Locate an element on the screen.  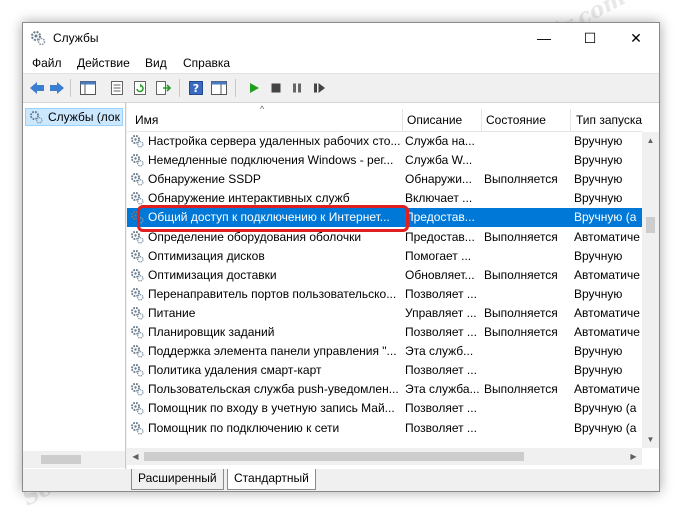
tree-item-services-local: Службы (лок is located at coordinates (74, 117).